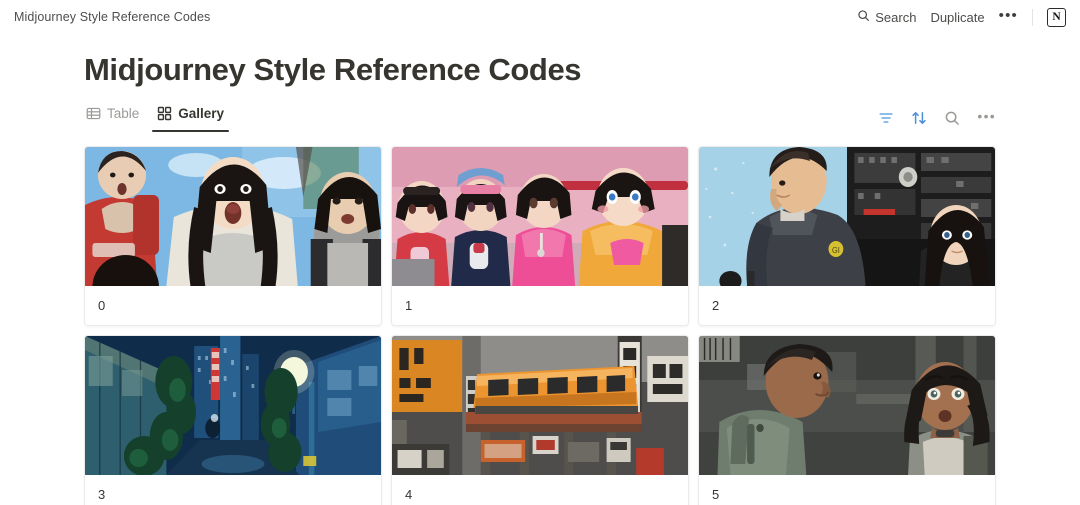 The image size is (1080, 505). I want to click on gallery-grid-icon, so click(164, 113).